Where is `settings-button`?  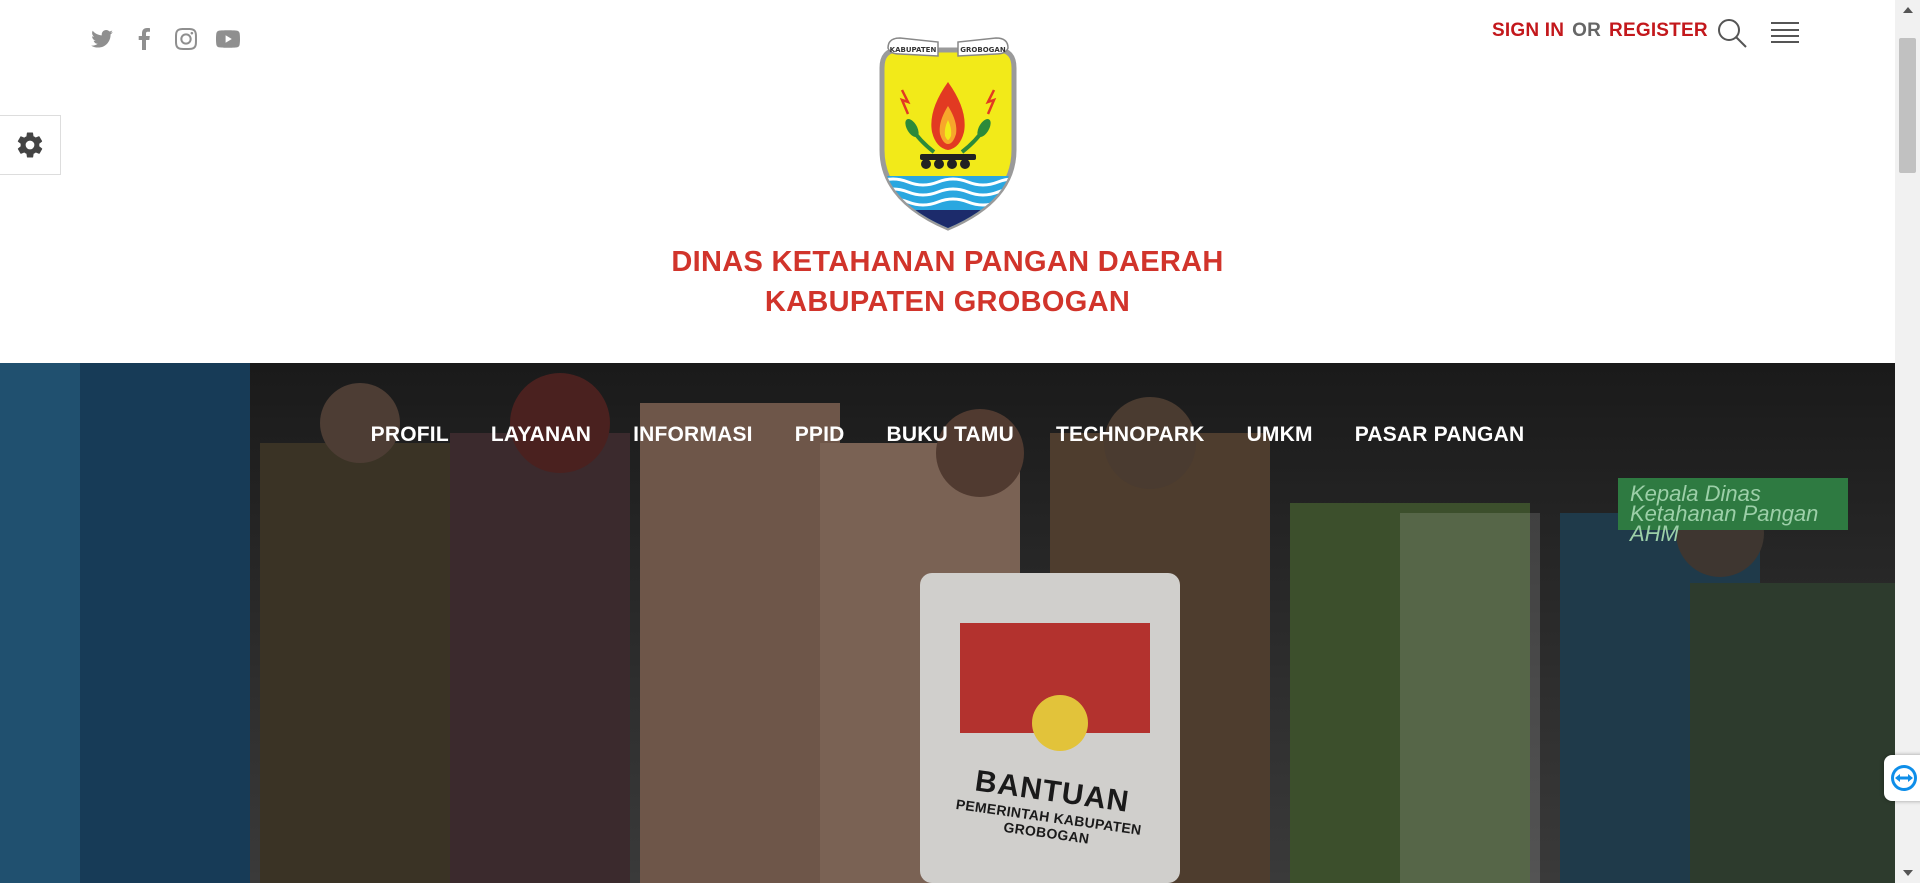 settings-button is located at coordinates (30, 145).